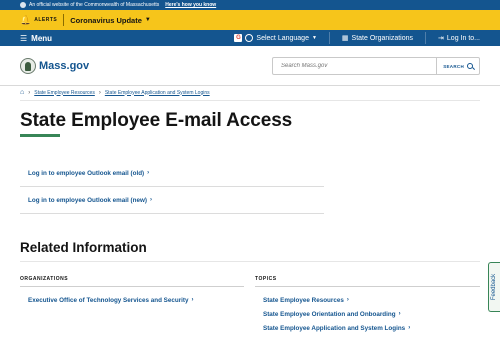  Describe the element at coordinates (22, 92) in the screenshot. I see `home-icon: ⌂` at that location.